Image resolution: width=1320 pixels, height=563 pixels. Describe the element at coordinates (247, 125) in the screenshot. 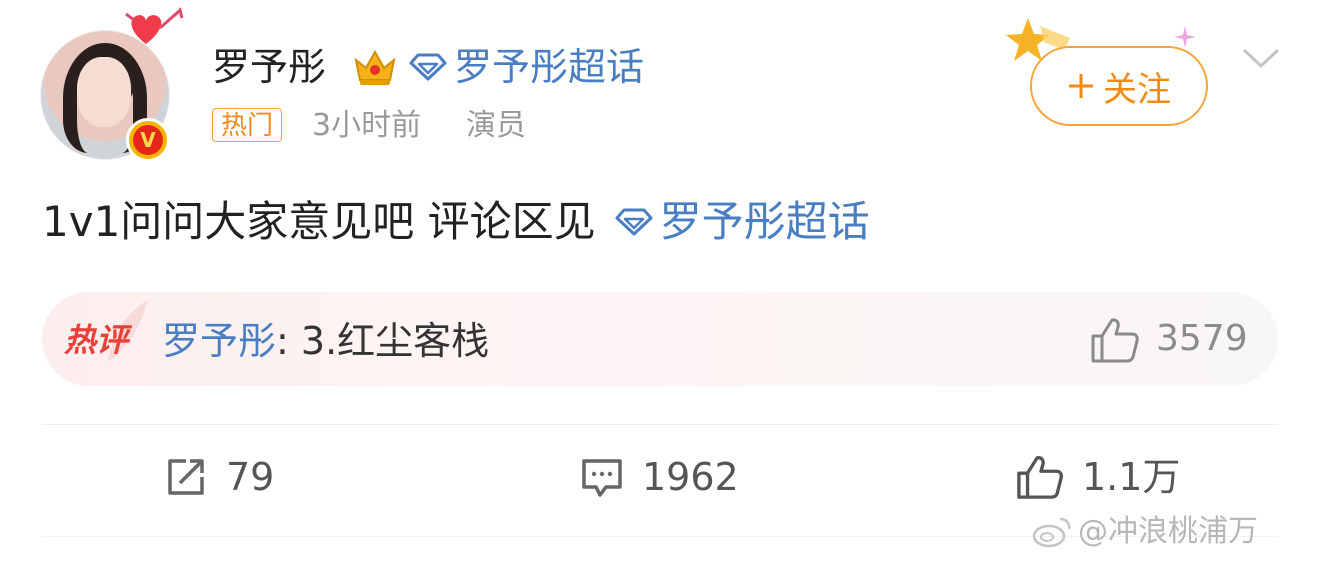

I see `hot-badge: 热门` at that location.